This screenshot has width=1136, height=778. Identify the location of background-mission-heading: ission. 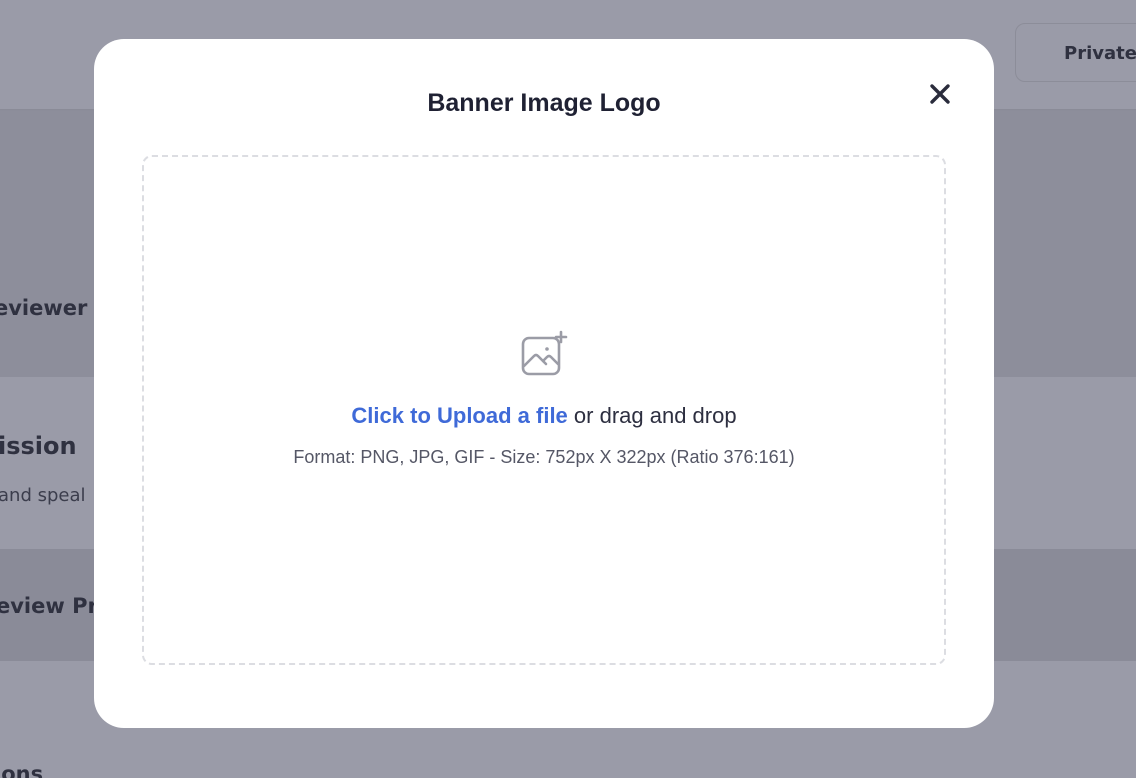
(38, 446).